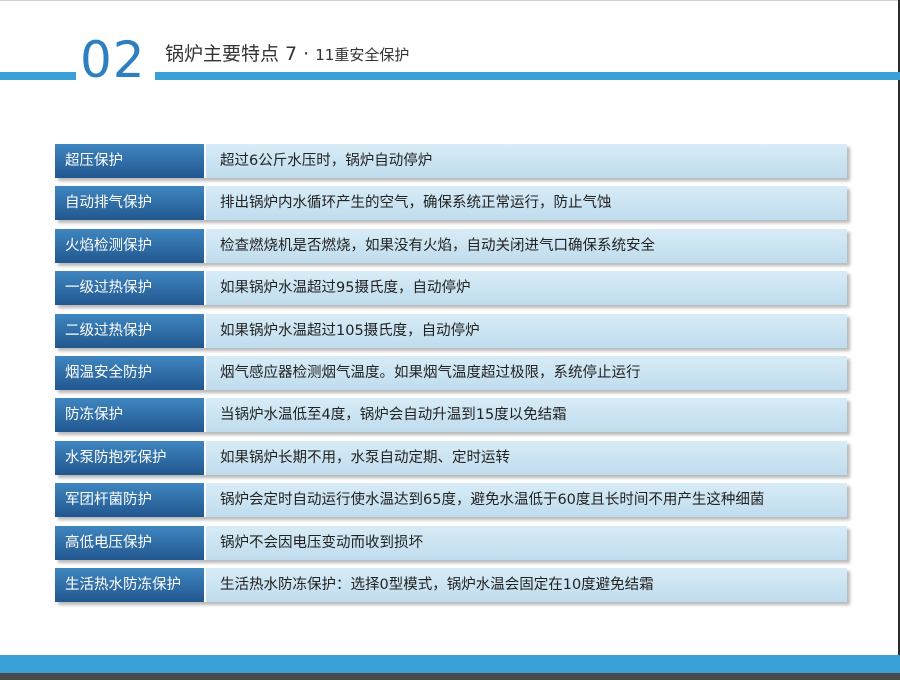 The height and width of the screenshot is (680, 900). I want to click on protection-row: 高低电压保护 锅炉不会因电压变动而收到损坏, so click(451, 542).